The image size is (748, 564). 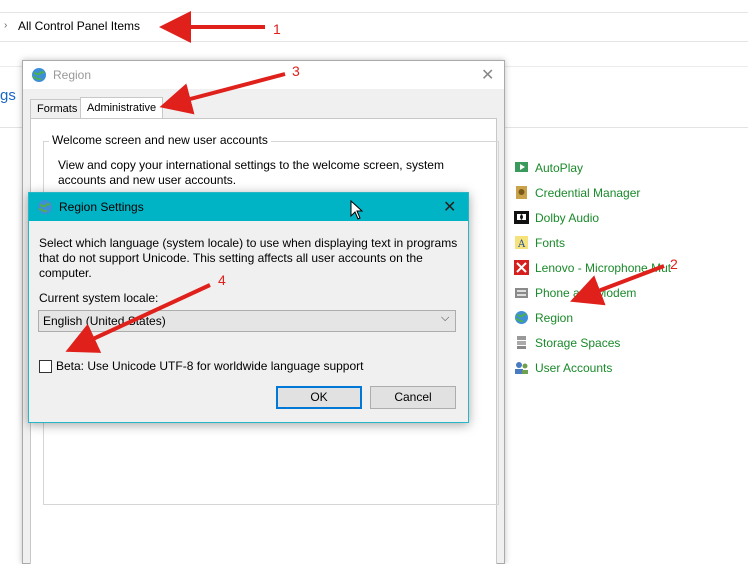 I want to click on annotation-number-4: 4, so click(x=222, y=280).